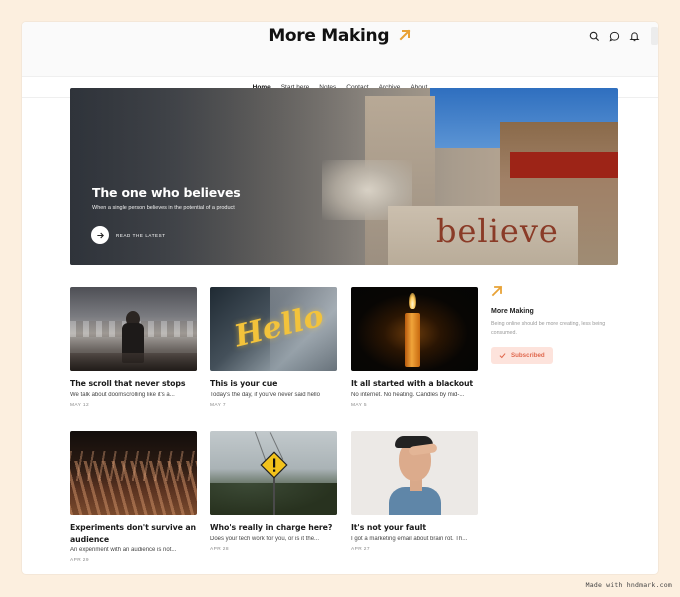 The image size is (680, 597). Describe the element at coordinates (654, 36) in the screenshot. I see `scrollbar-stub` at that location.